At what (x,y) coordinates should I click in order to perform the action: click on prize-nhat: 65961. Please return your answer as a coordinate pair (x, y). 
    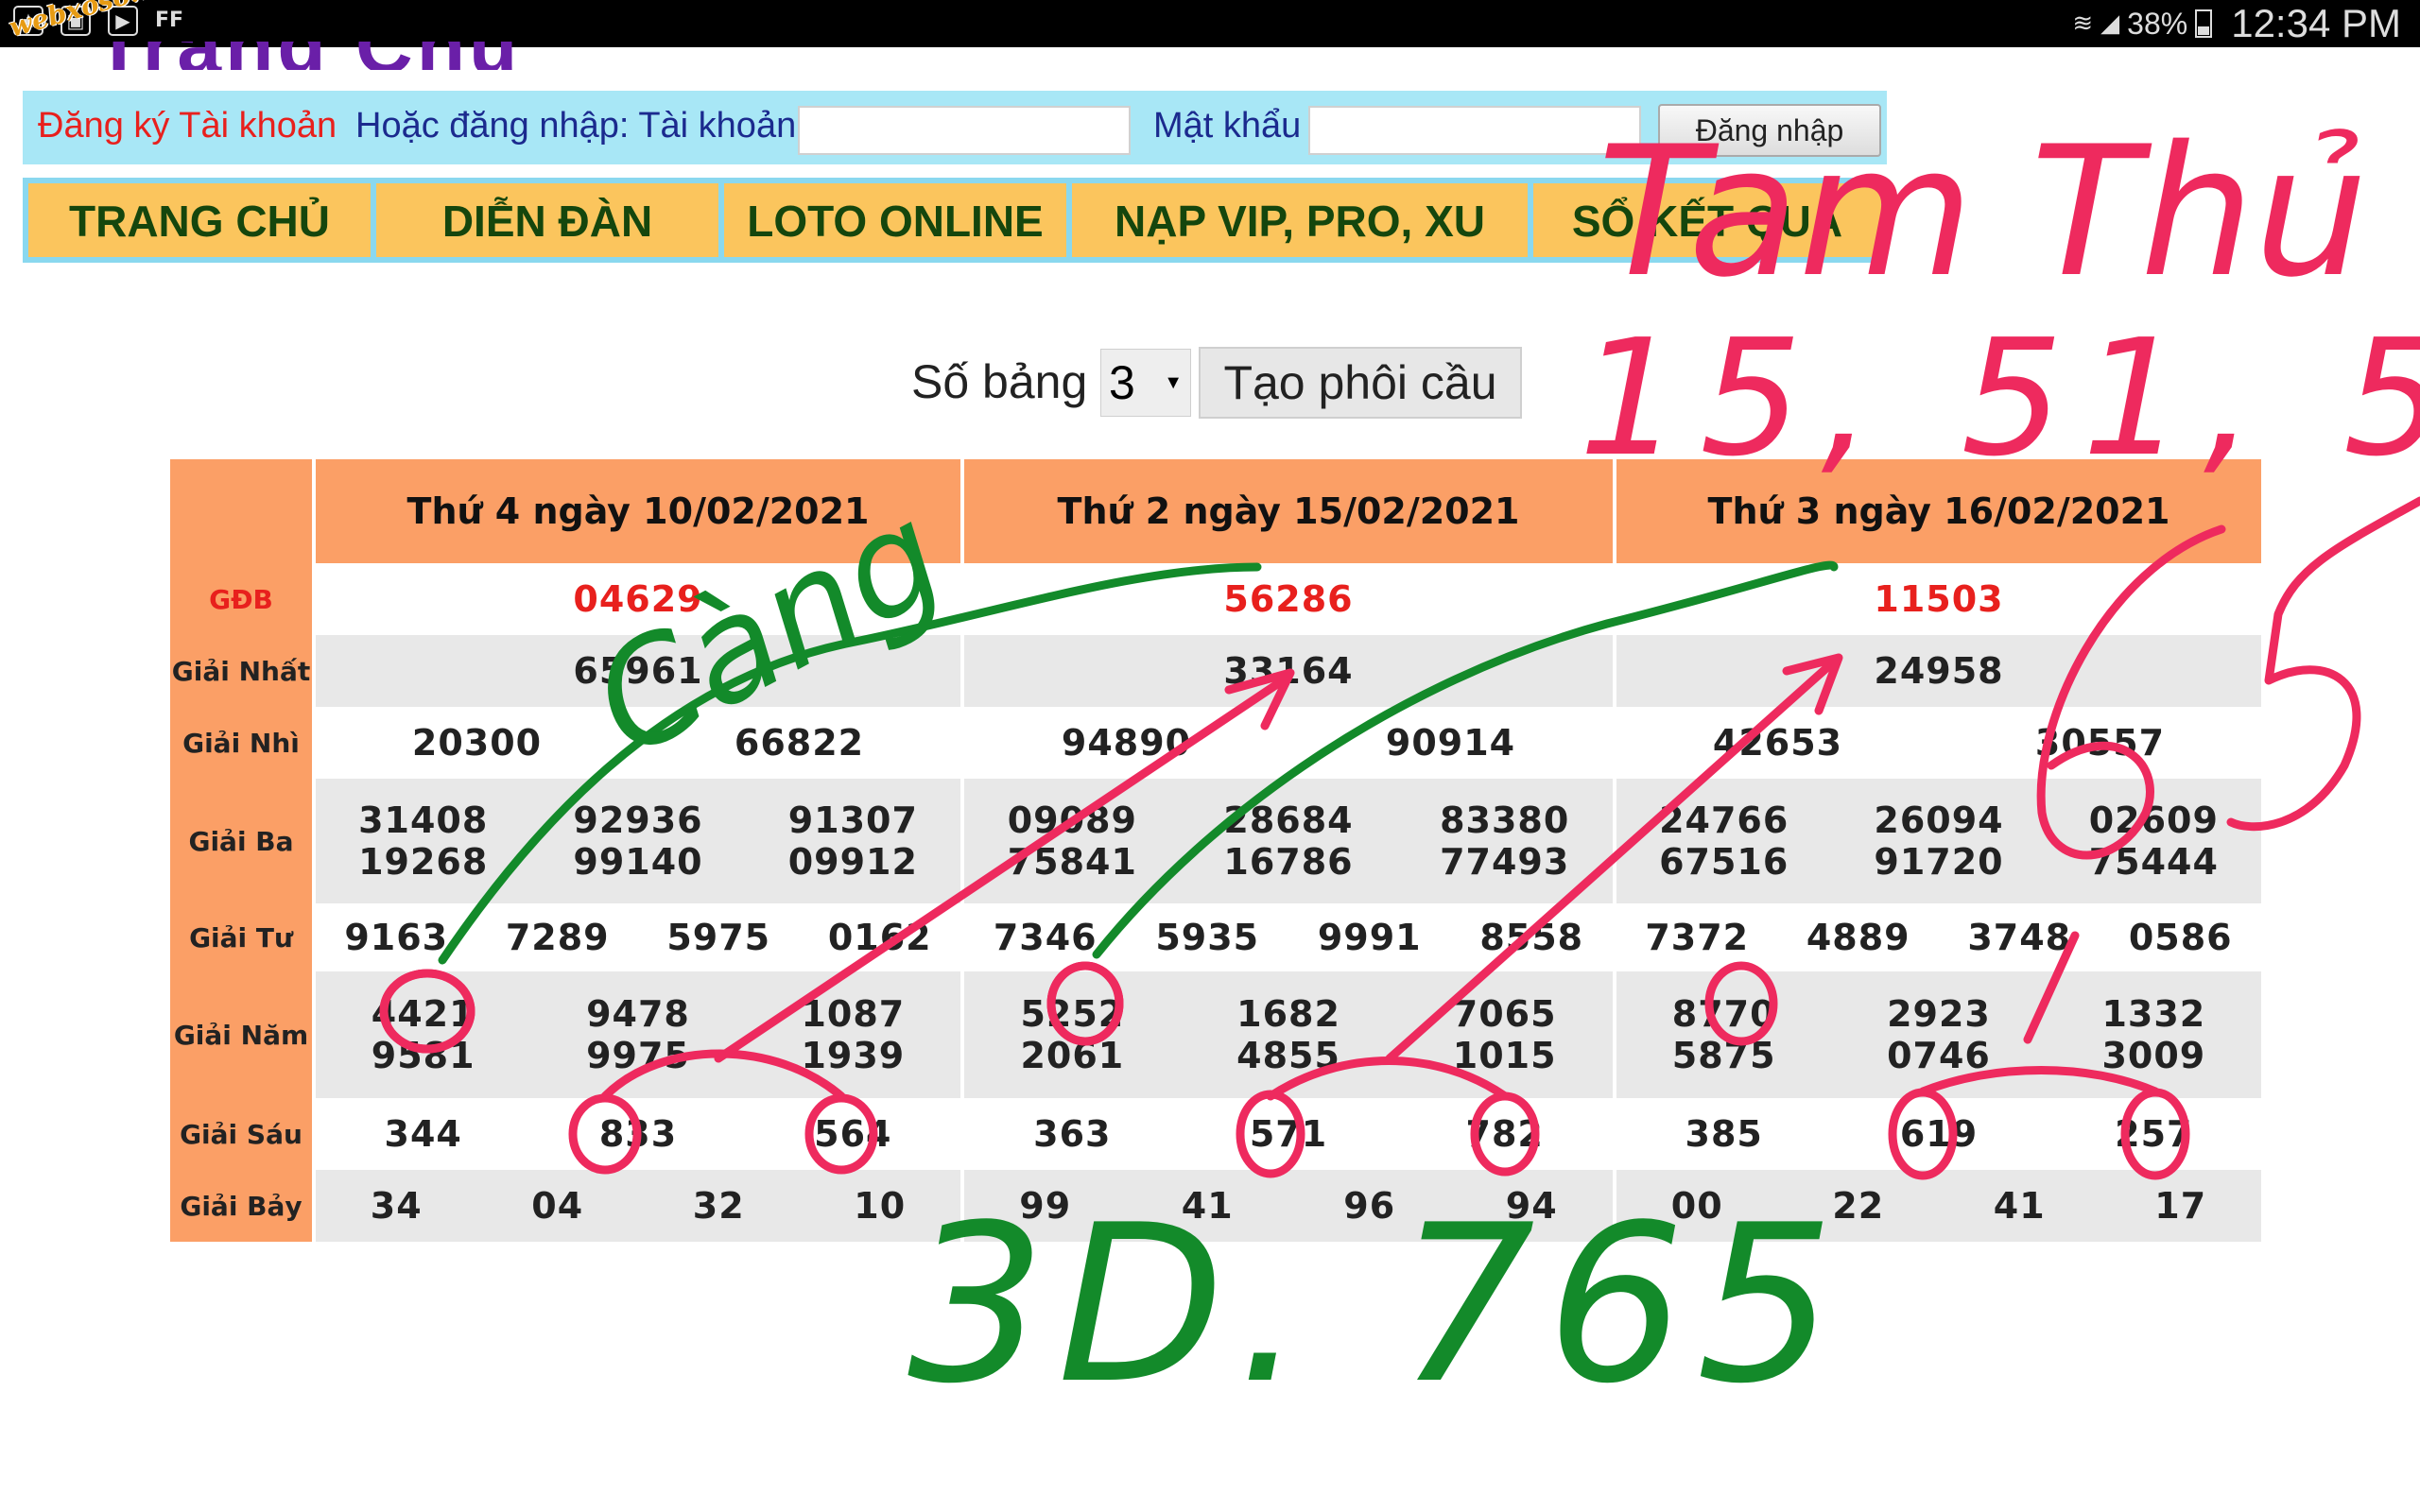
    Looking at the image, I should click on (638, 671).